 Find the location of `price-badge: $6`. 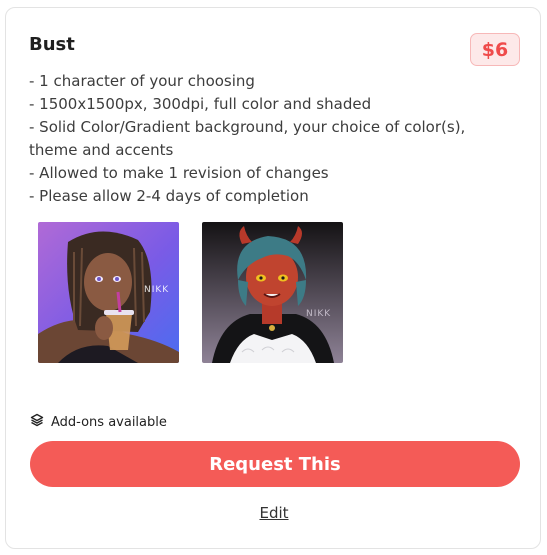

price-badge: $6 is located at coordinates (495, 49).